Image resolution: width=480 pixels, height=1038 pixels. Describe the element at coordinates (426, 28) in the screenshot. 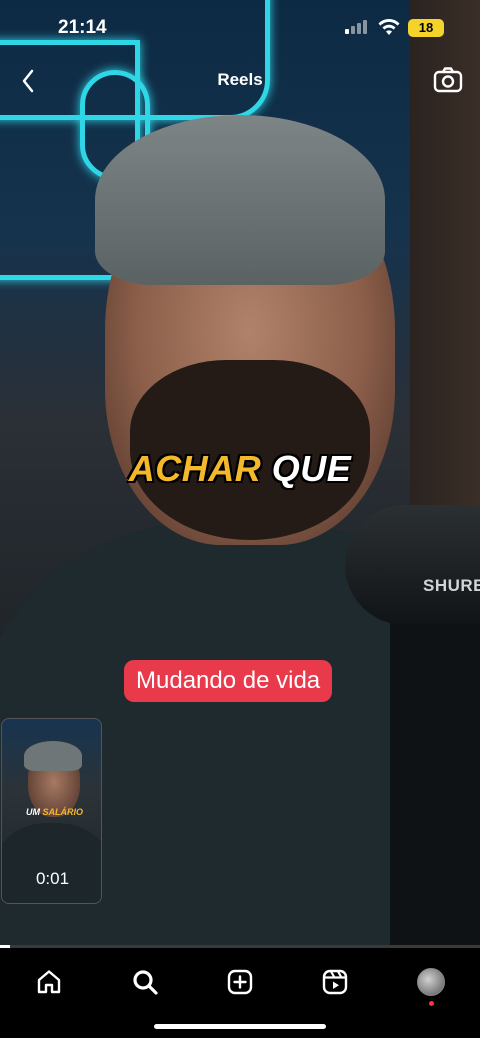

I see `battery-indicator: 18` at that location.